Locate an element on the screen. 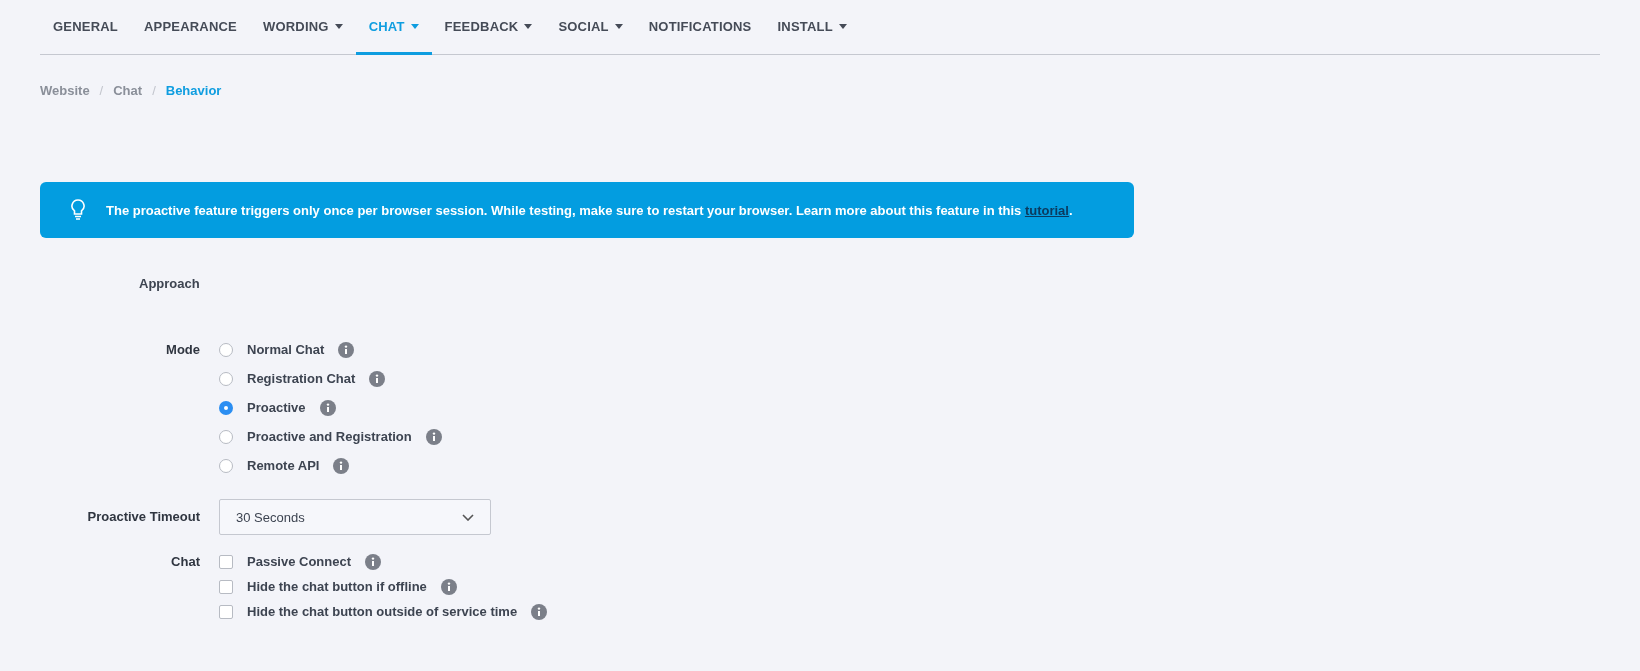 The image size is (1640, 671). nav-tab: NOTIFICATIONS is located at coordinates (700, 27).